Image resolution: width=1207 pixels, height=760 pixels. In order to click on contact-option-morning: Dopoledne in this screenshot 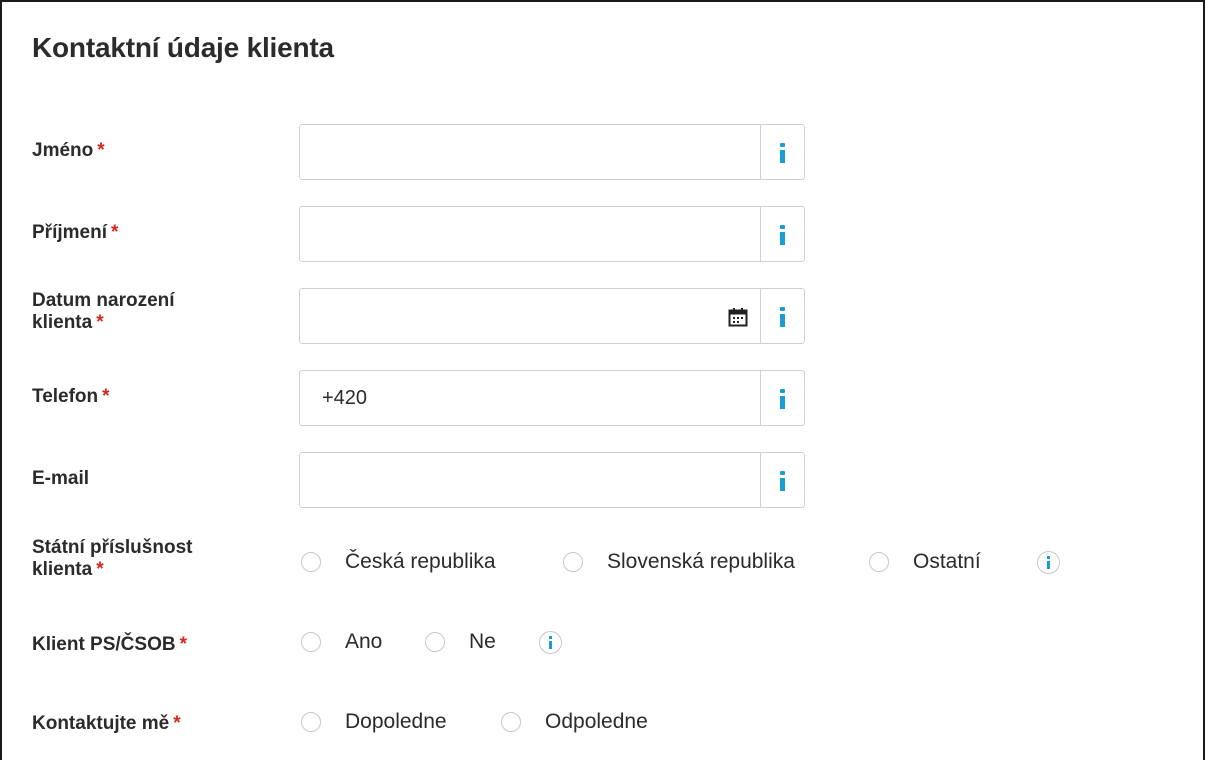, I will do `click(389, 723)`.